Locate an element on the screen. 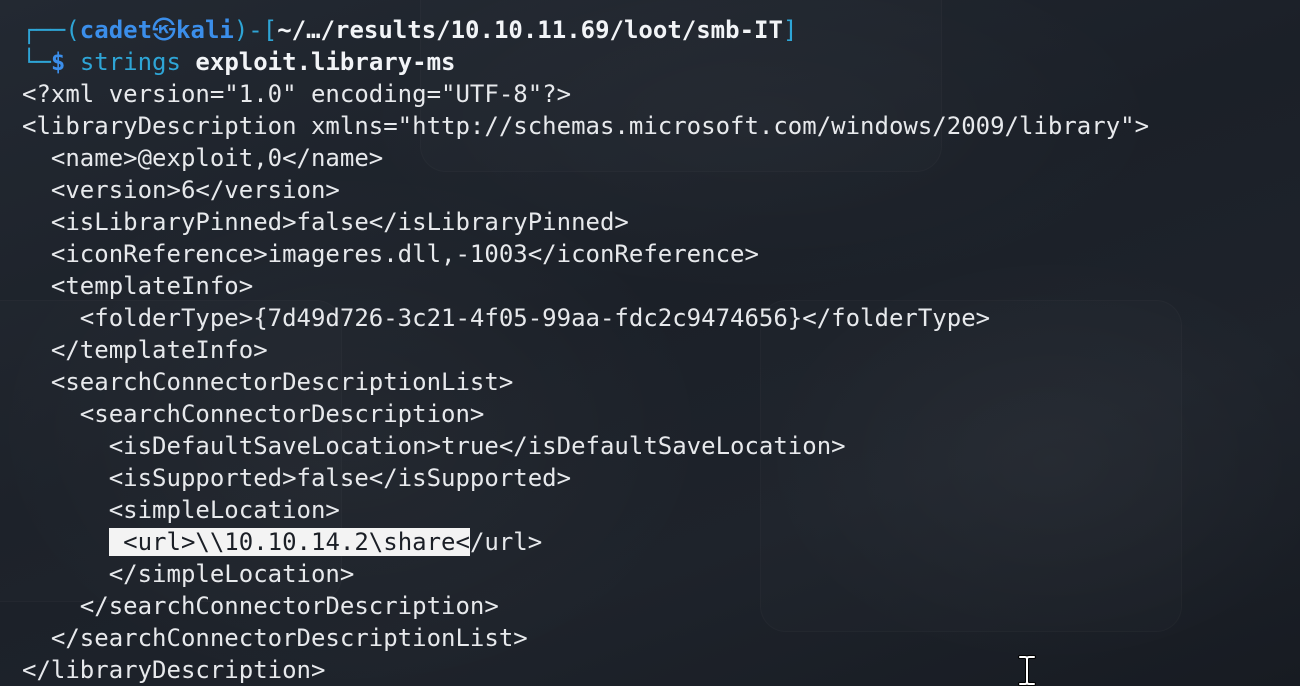  output-line: </libraryDescription> is located at coordinates (174, 670).